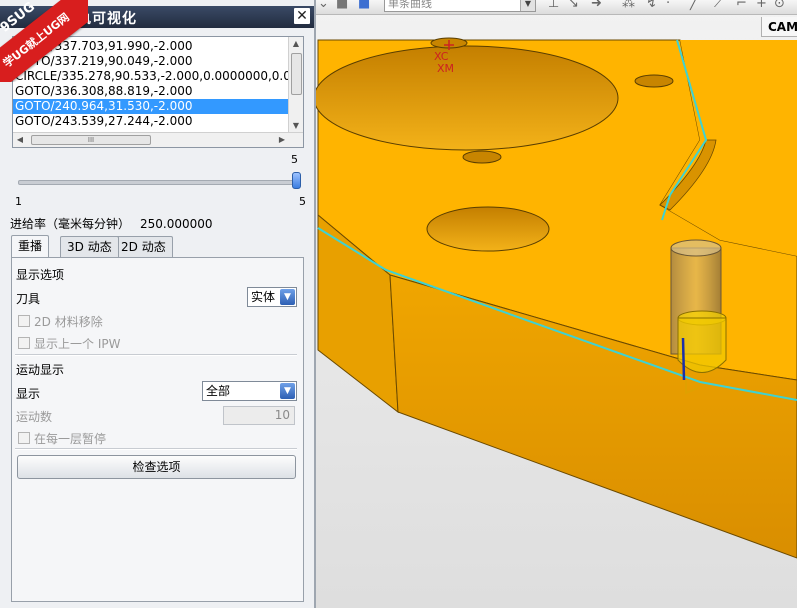  I want to click on medium-hole, so click(488, 229).